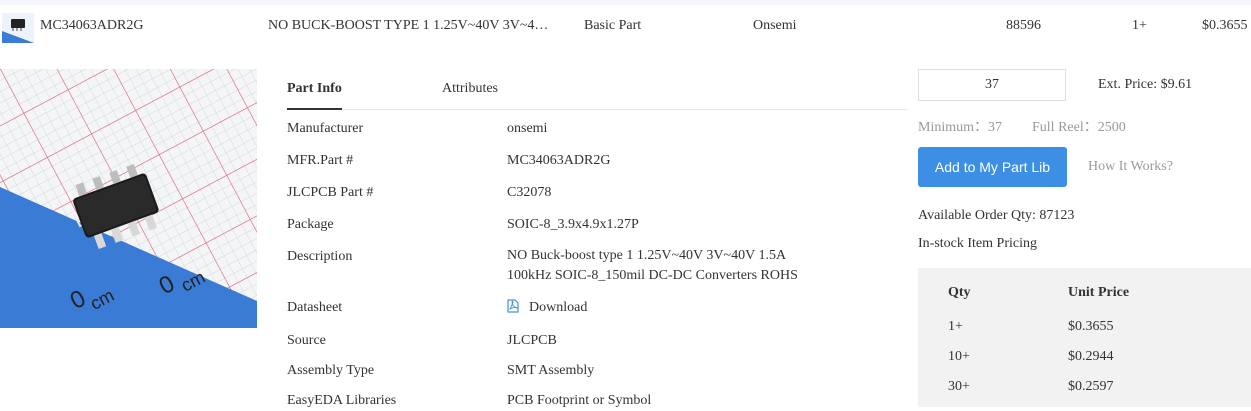 Image resolution: width=1251 pixels, height=411 pixels. Describe the element at coordinates (959, 356) in the screenshot. I see `price-row-qty: 10+` at that location.